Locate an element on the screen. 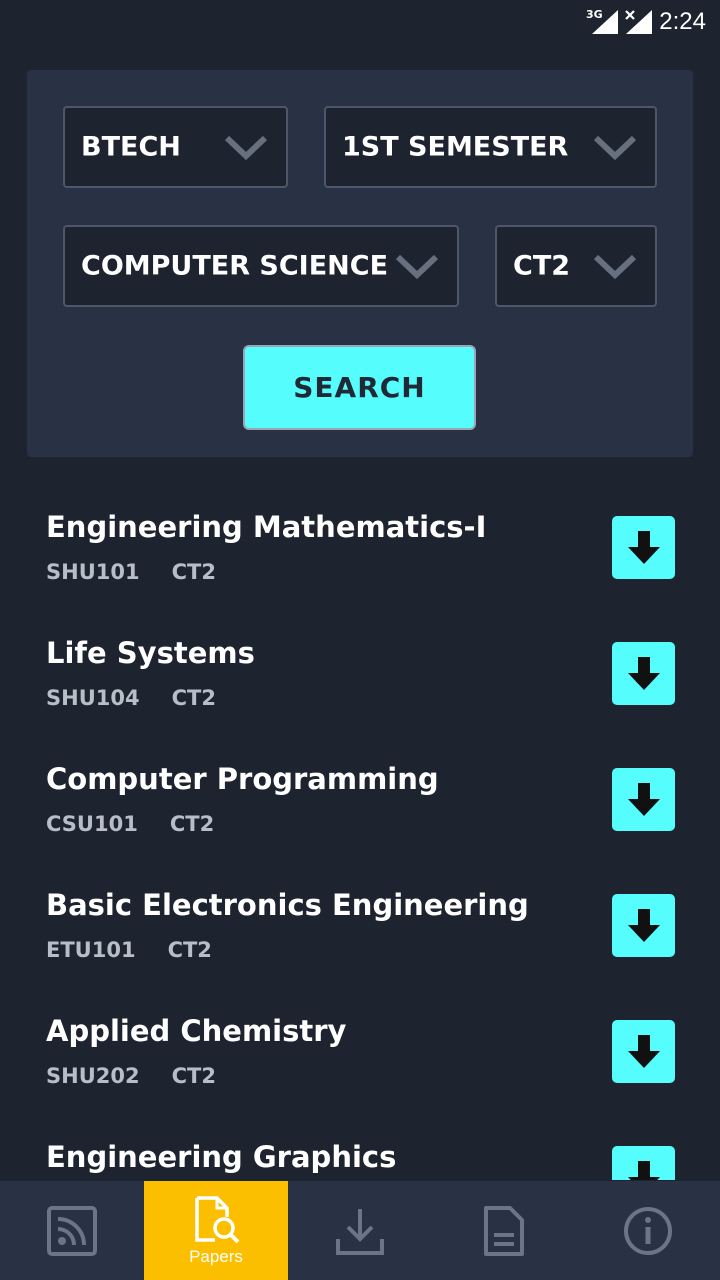 The height and width of the screenshot is (1280, 720). paper-meta: SHU101 CT2 is located at coordinates (131, 572).